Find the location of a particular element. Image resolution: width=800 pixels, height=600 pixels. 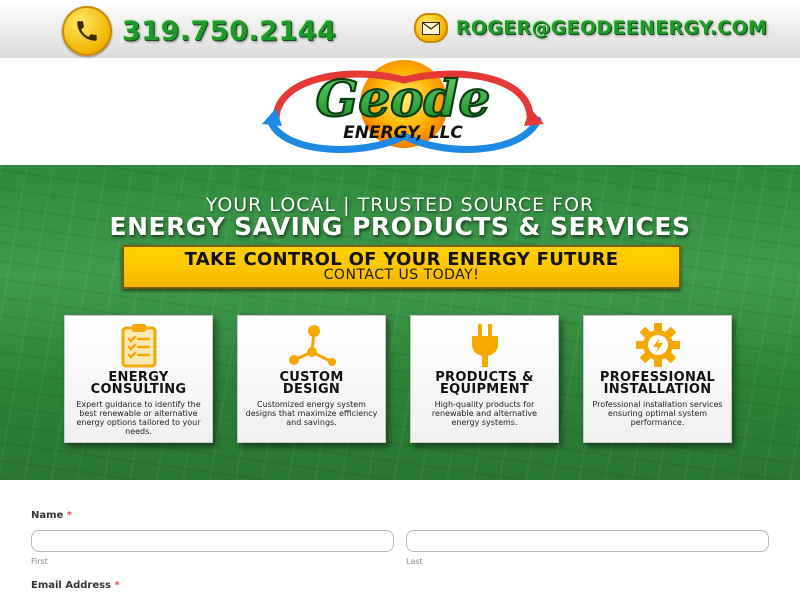

envelope-icon is located at coordinates (431, 28).